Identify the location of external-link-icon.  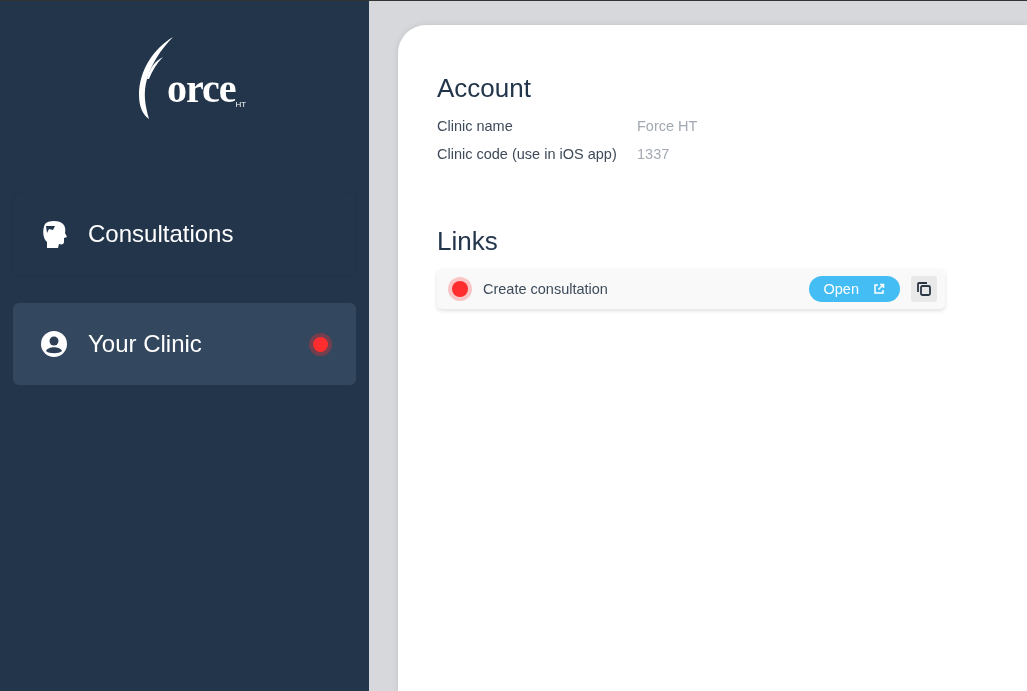
(879, 289).